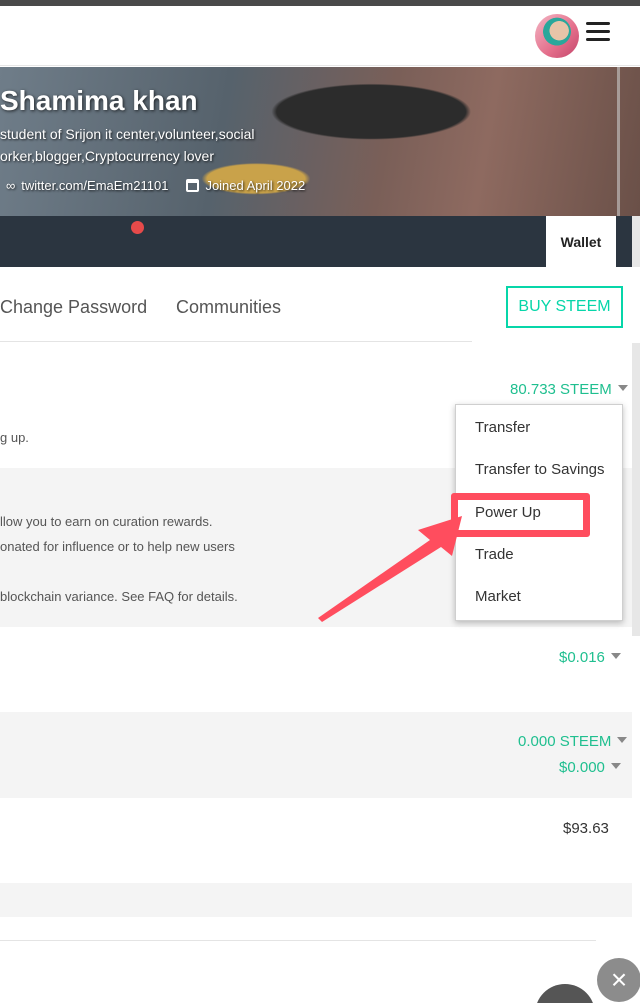 Image resolution: width=640 pixels, height=1003 pixels. I want to click on divider, so click(298, 940).